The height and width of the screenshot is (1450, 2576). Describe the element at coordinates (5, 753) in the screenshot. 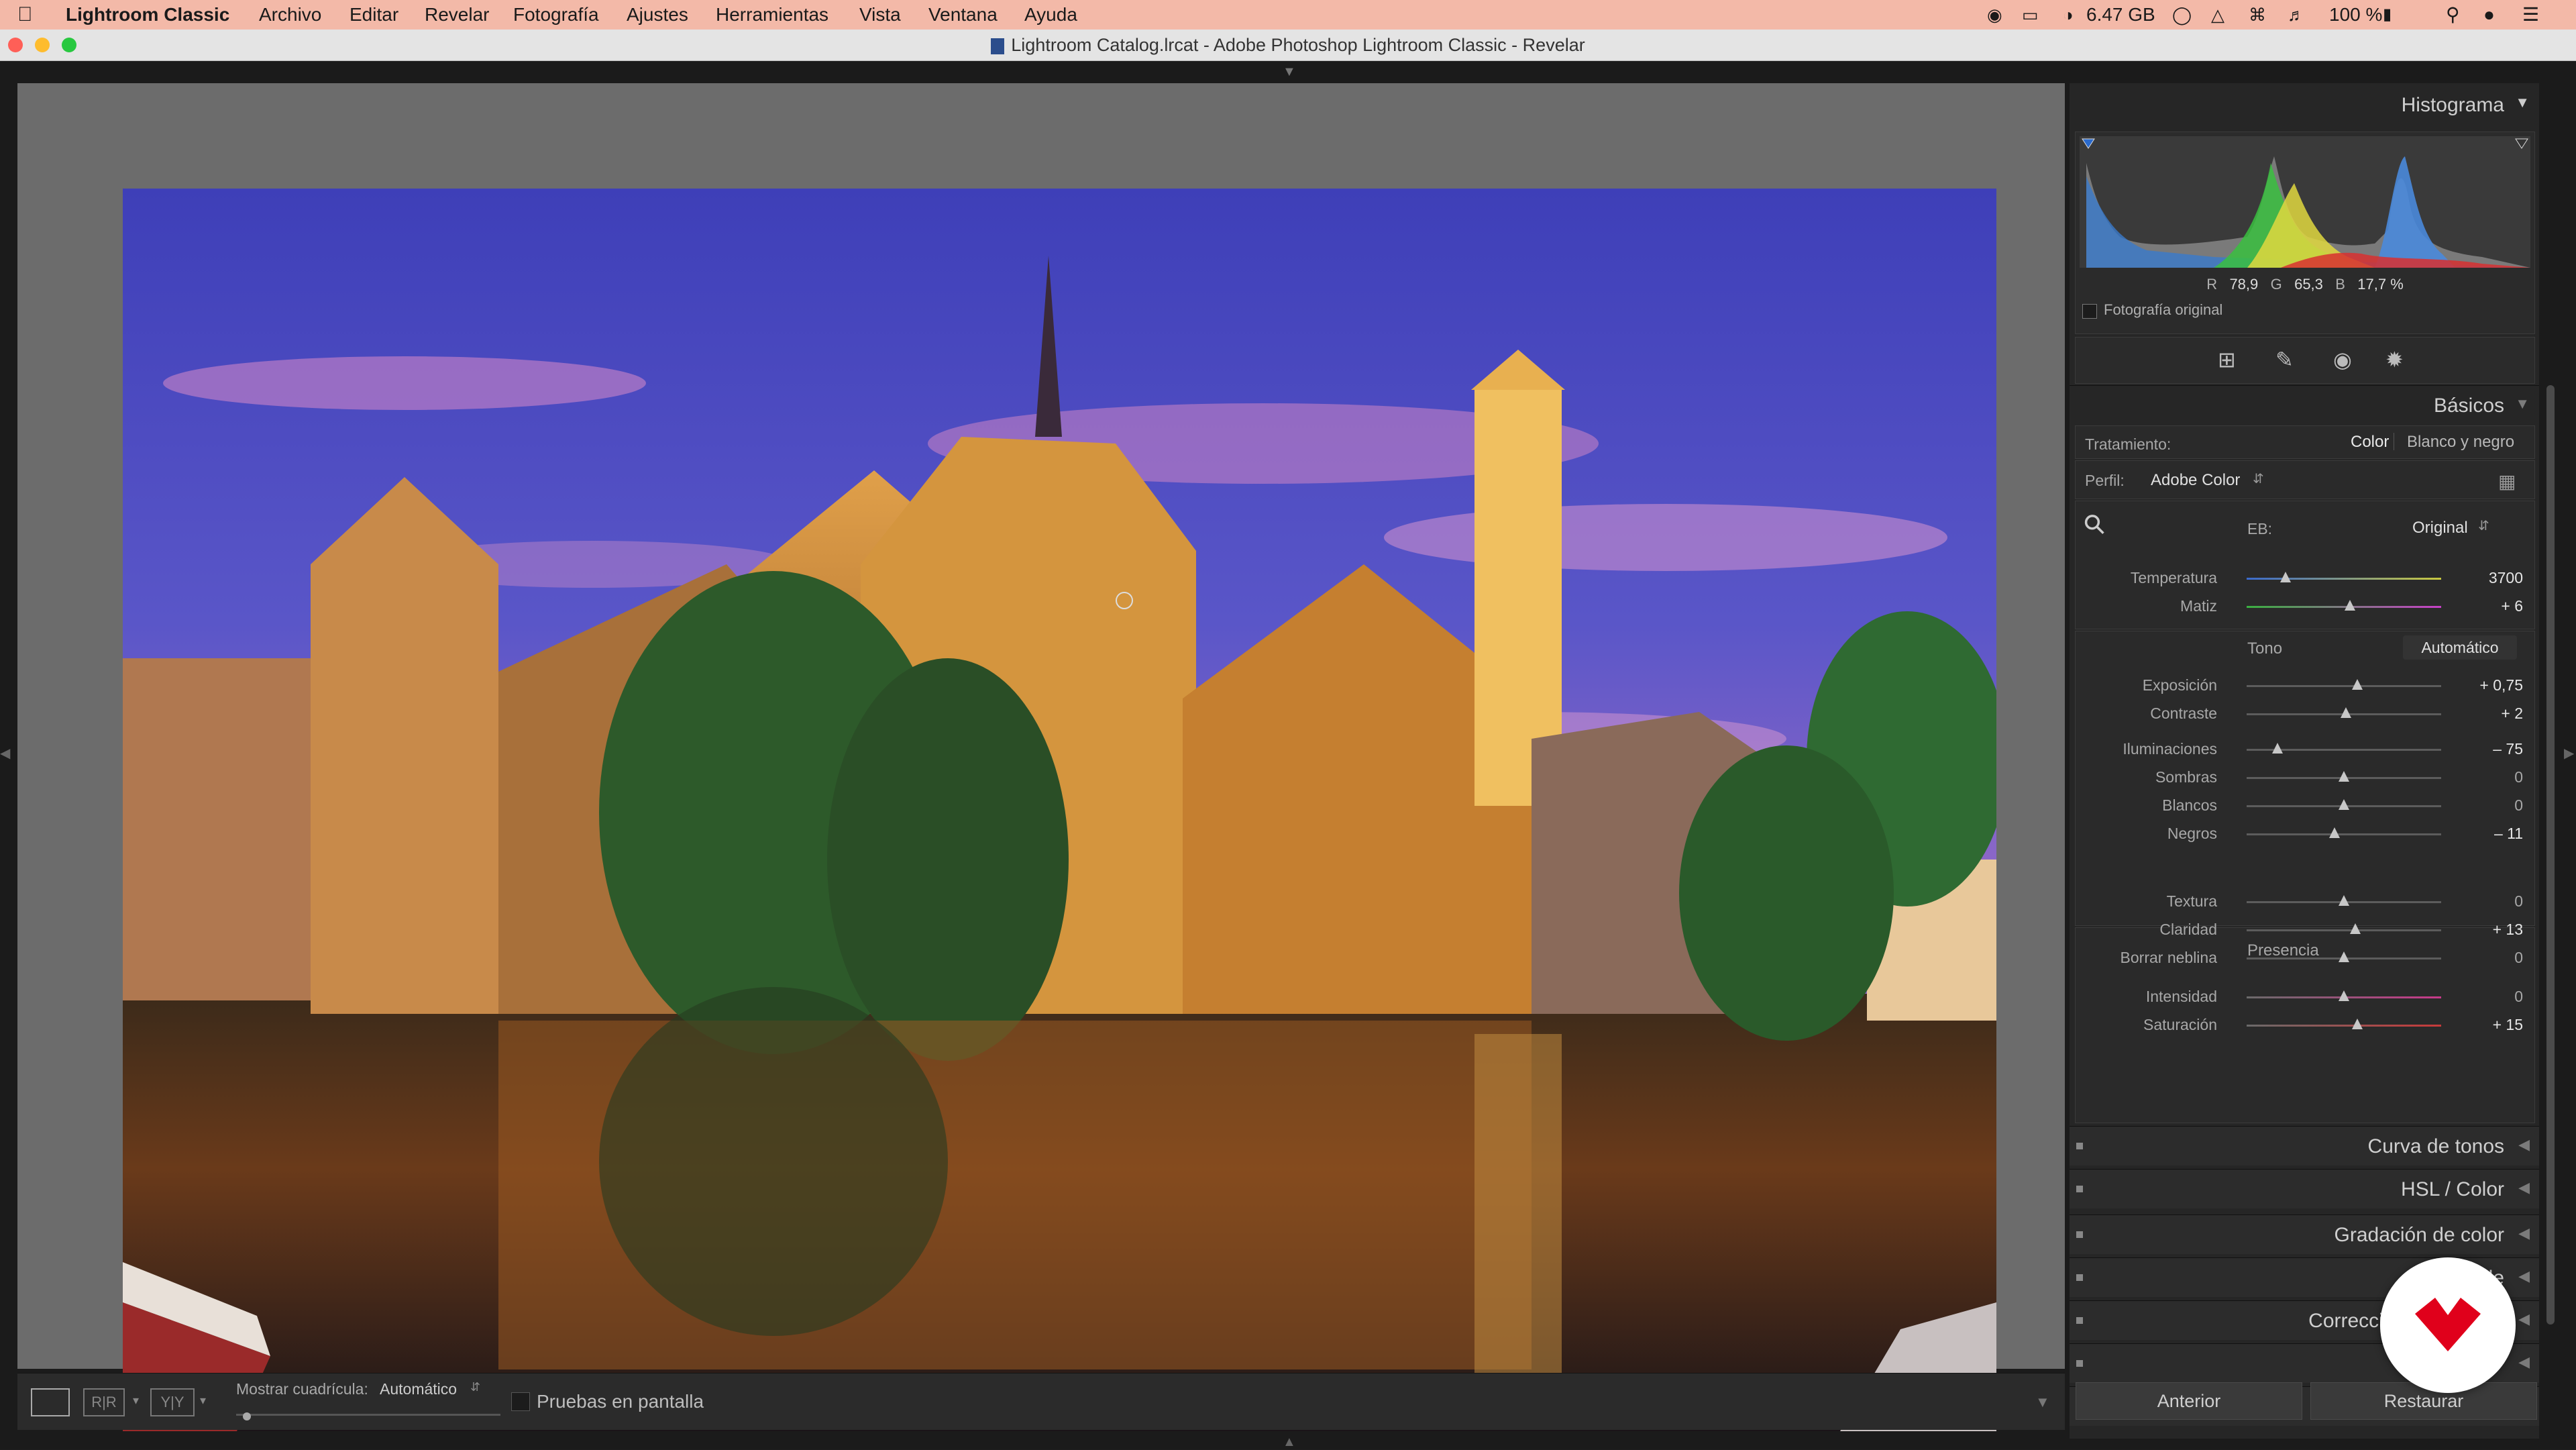

I see `left-panel-toggle-icon: ◀` at that location.